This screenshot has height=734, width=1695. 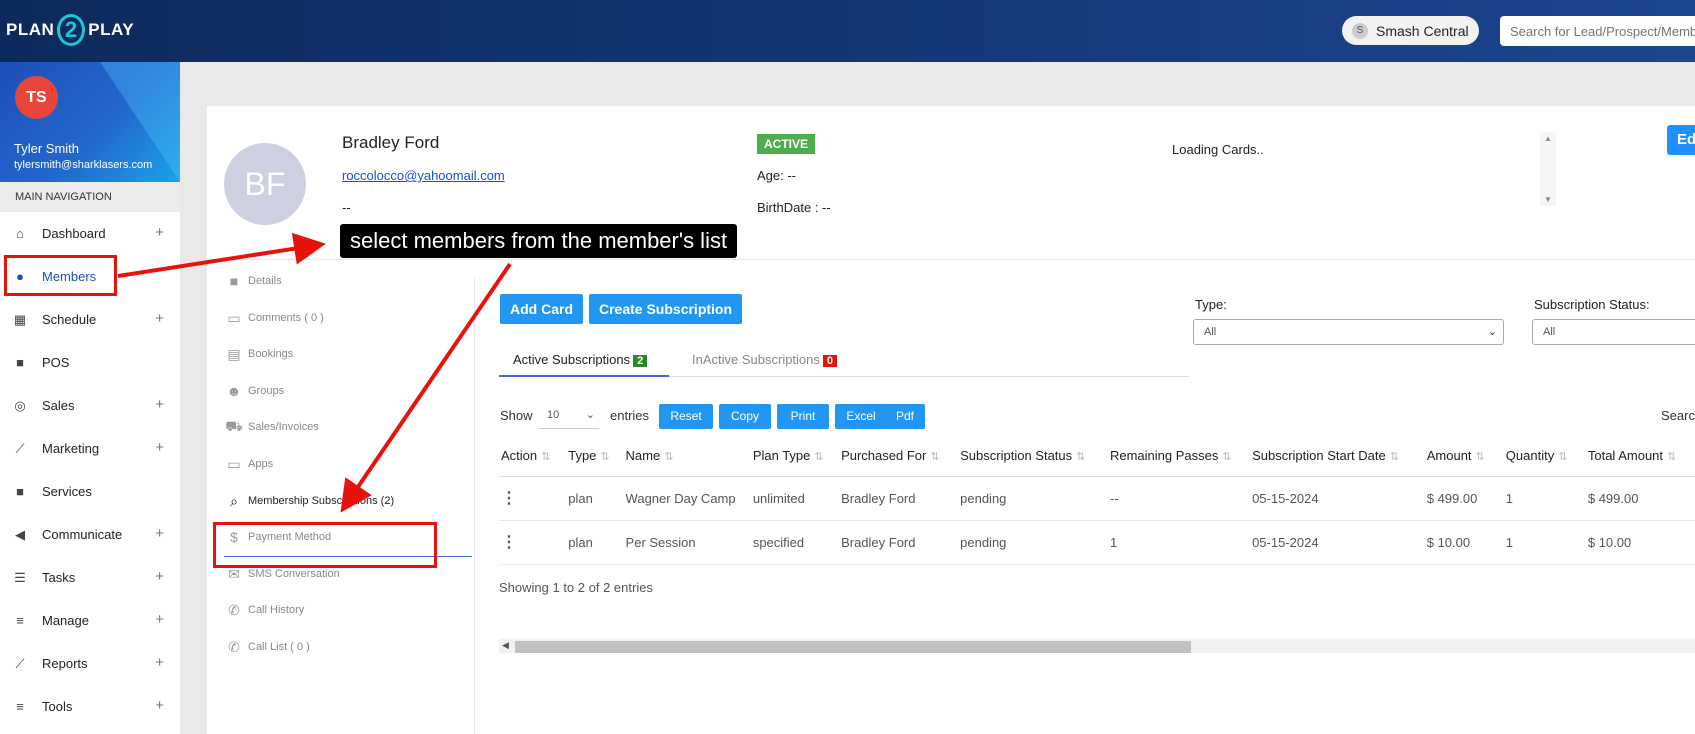 I want to click on location-selector: S Smash Central, so click(x=1410, y=30).